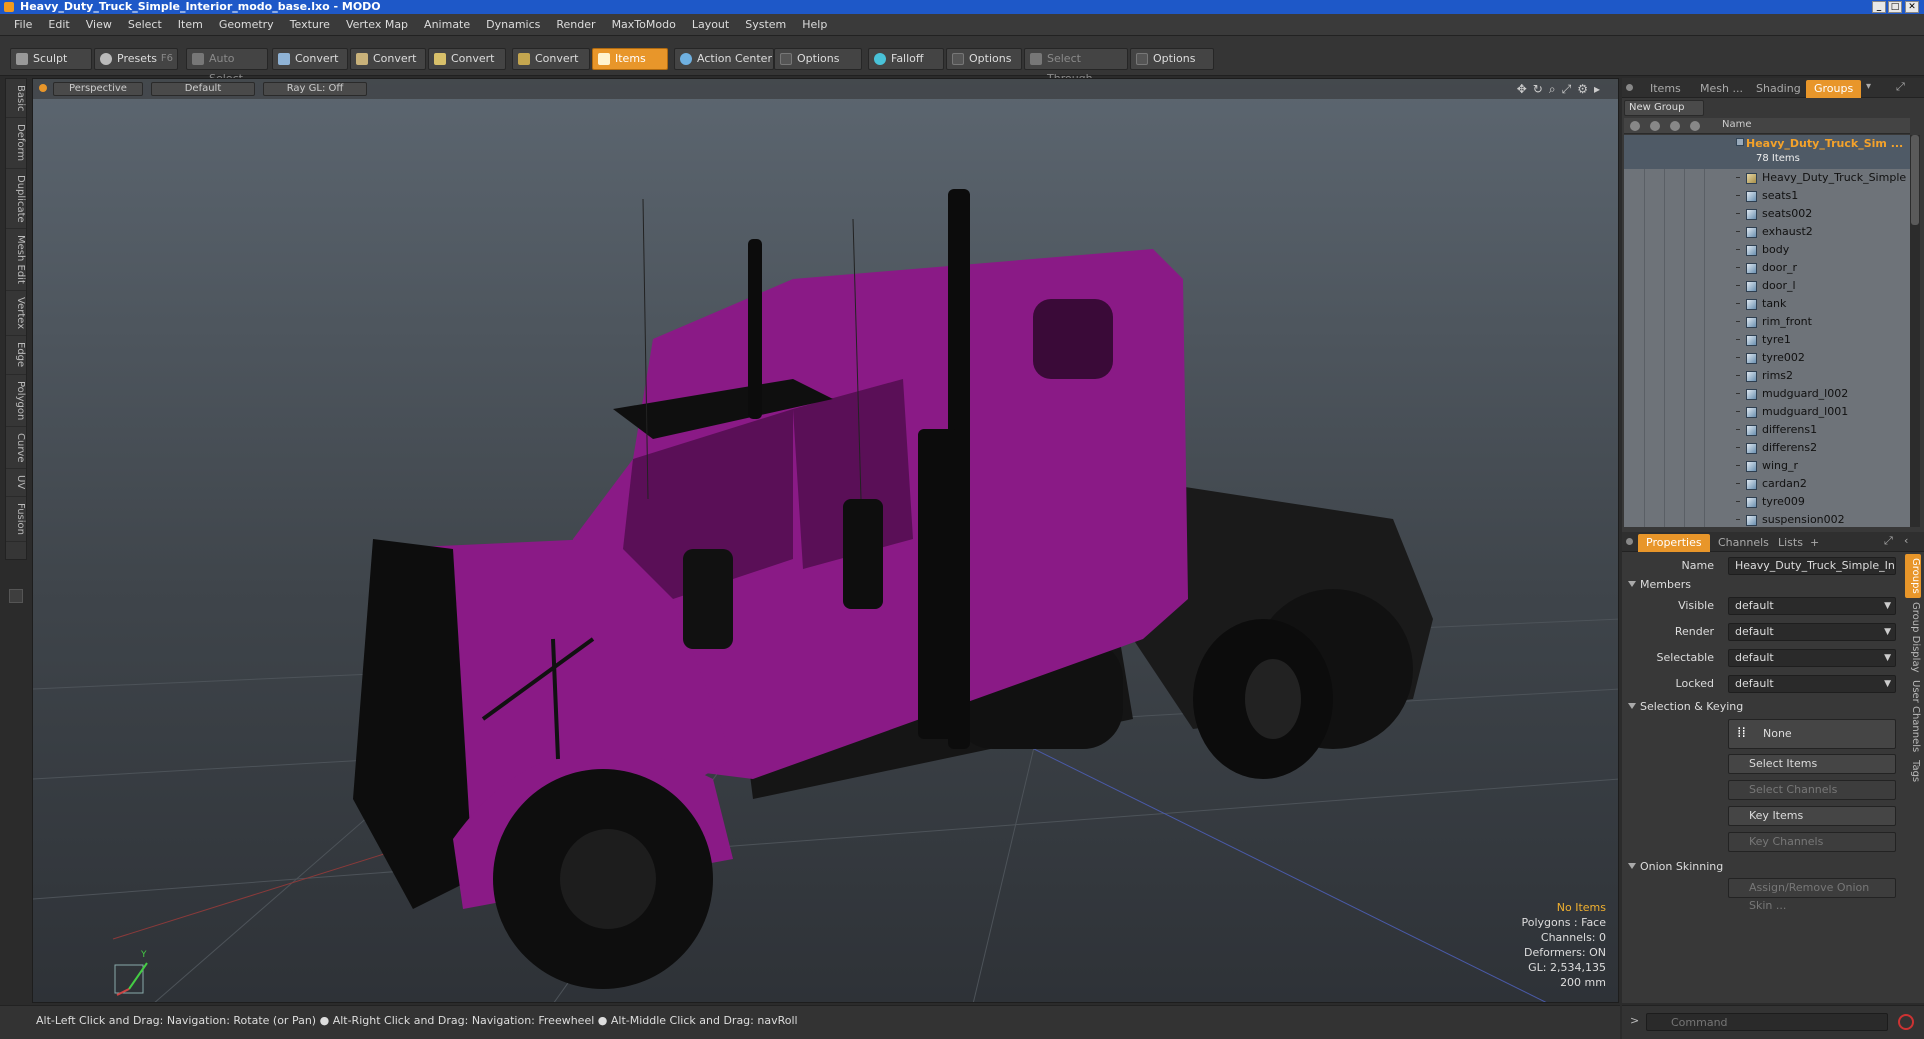 The height and width of the screenshot is (1039, 1924). Describe the element at coordinates (16, 143) in the screenshot. I see `tab-deform: Deform` at that location.